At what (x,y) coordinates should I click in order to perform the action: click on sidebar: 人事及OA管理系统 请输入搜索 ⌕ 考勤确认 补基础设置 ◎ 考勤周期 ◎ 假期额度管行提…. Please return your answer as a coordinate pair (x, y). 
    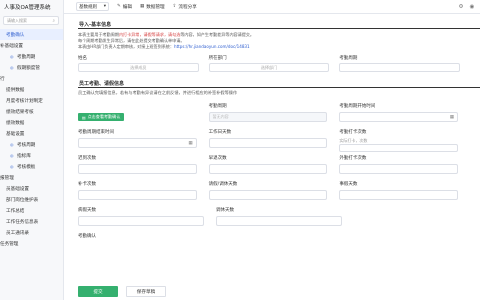
    Looking at the image, I should click on (32, 150).